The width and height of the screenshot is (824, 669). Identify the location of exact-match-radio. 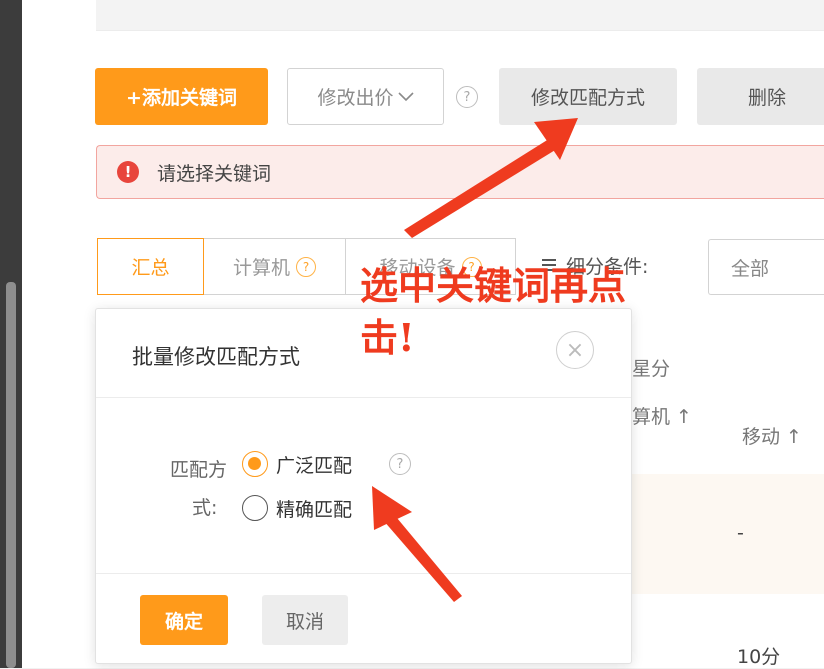
(255, 508).